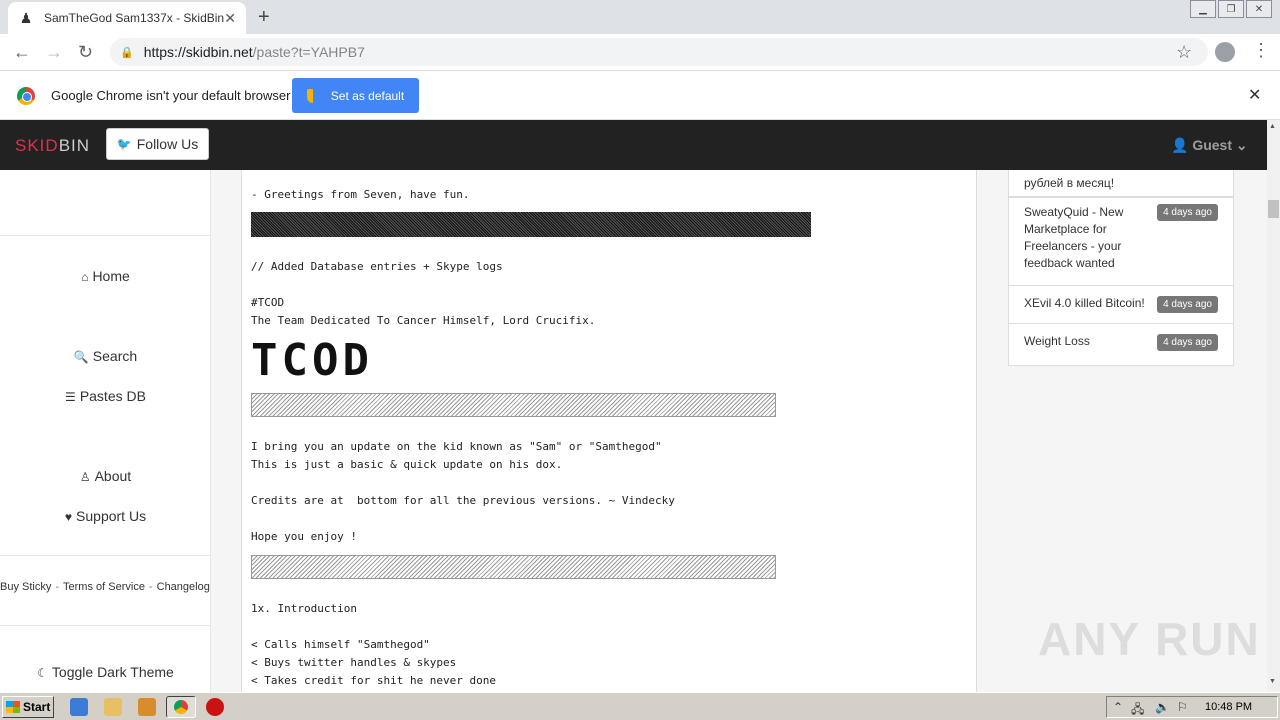  I want to click on window-controls: ▁ ❐ ✕, so click(1230, 9).